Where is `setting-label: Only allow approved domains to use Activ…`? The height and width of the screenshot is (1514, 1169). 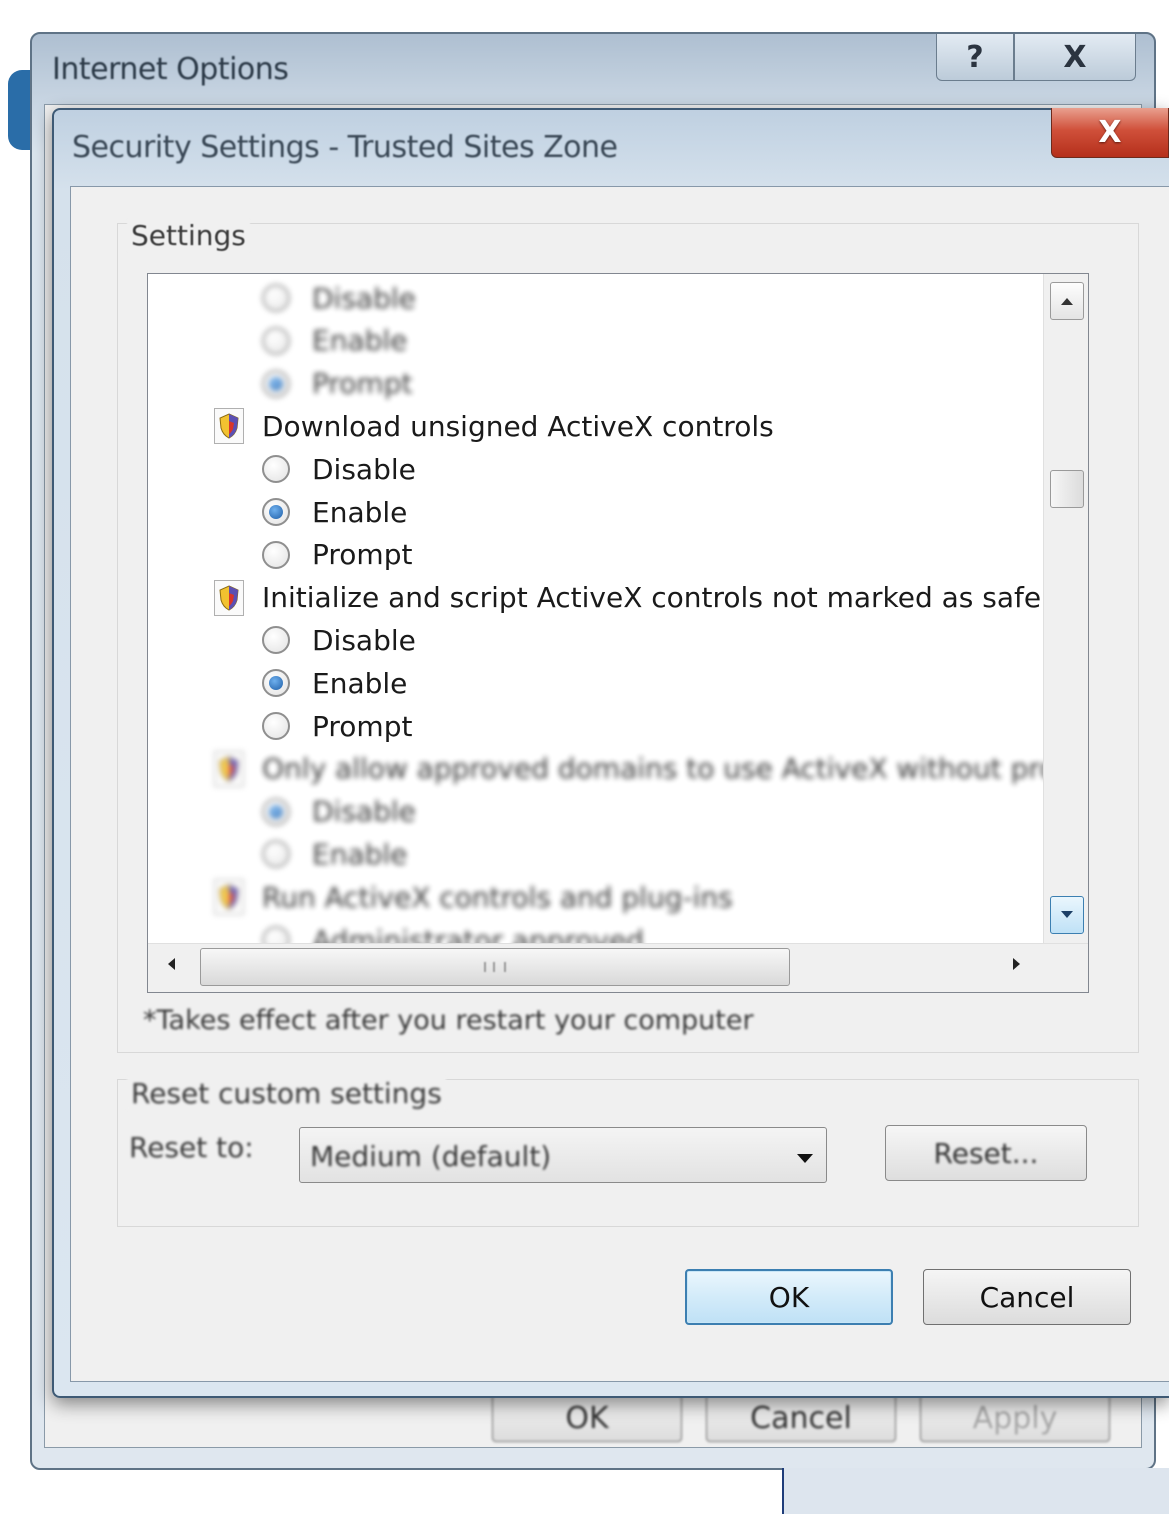 setting-label: Only allow approved domains to use Activ… is located at coordinates (653, 769).